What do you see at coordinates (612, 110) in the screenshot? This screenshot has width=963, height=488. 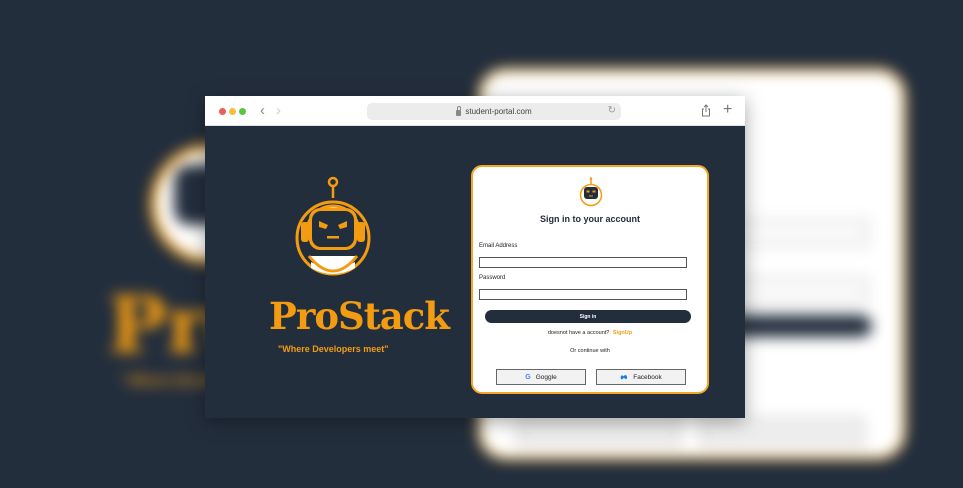 I see `reload-icon: ↻` at bounding box center [612, 110].